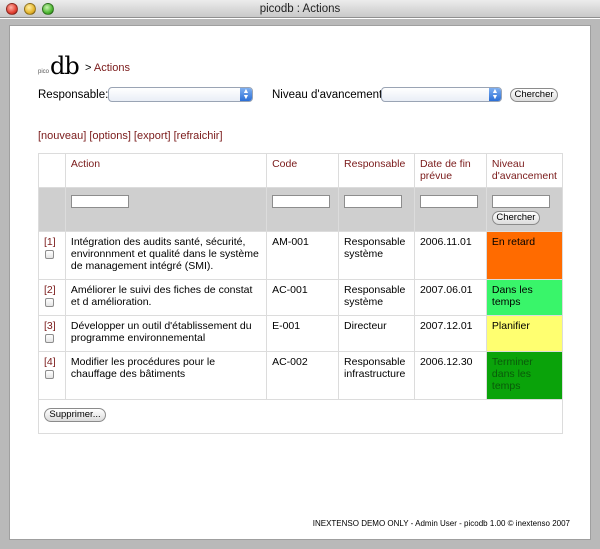  I want to click on header-date: Date de fin prévue, so click(450, 170).